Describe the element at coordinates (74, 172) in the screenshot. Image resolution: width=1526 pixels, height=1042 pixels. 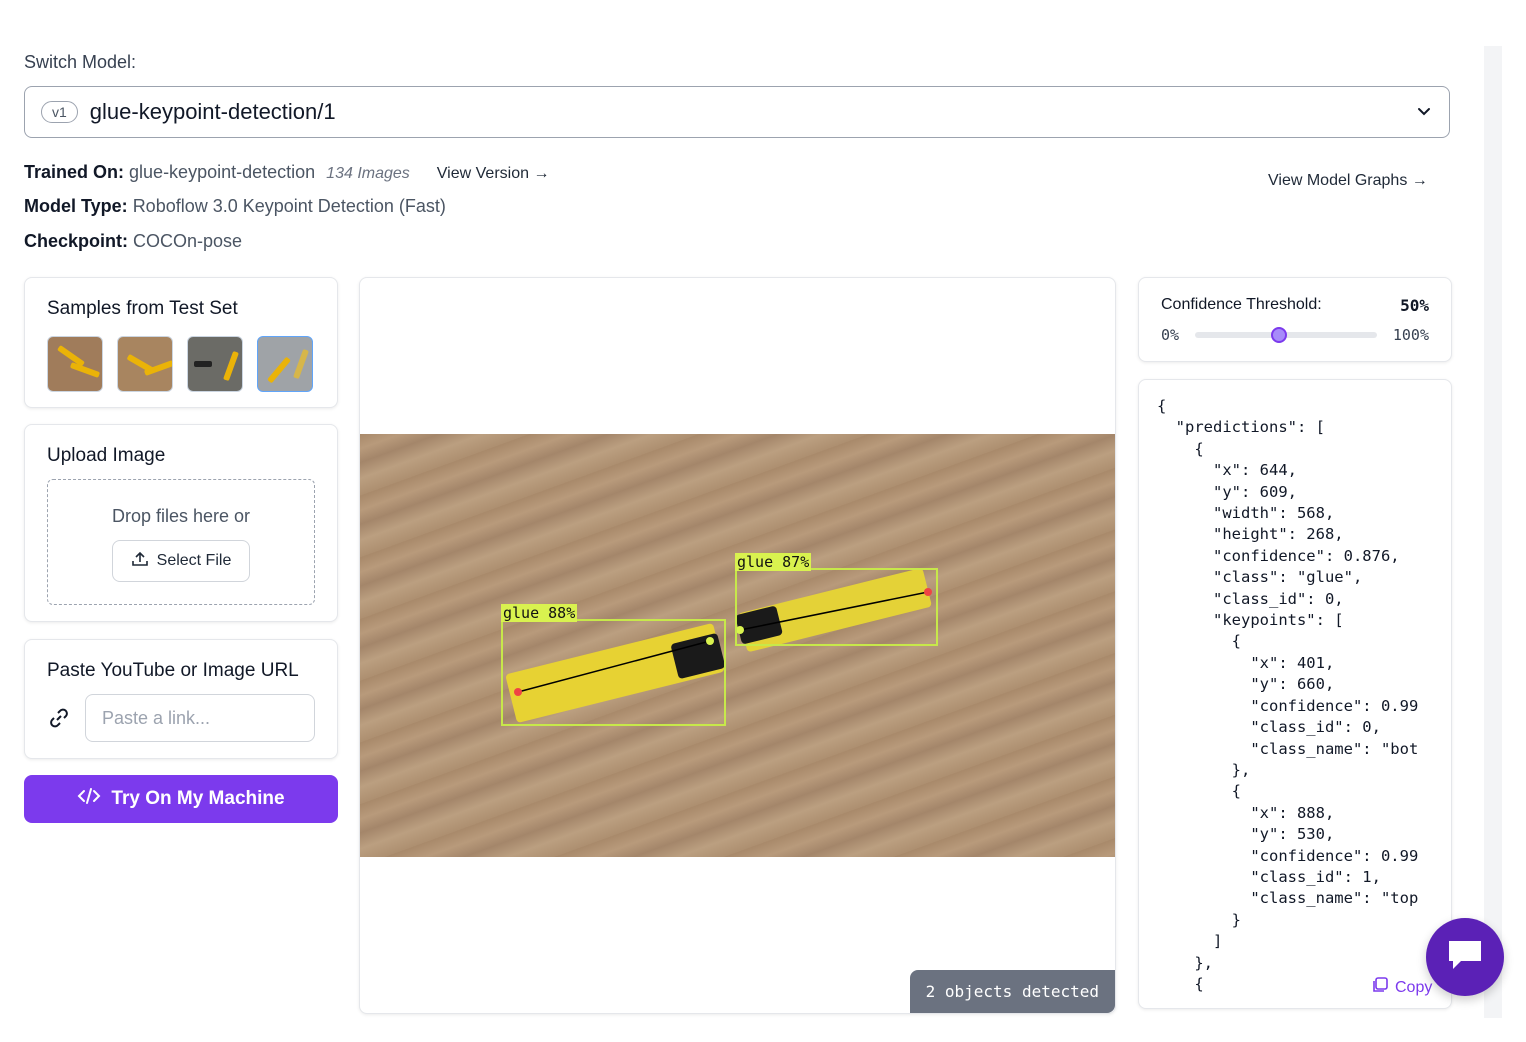
I see `trained-on-label: Trained On:` at that location.